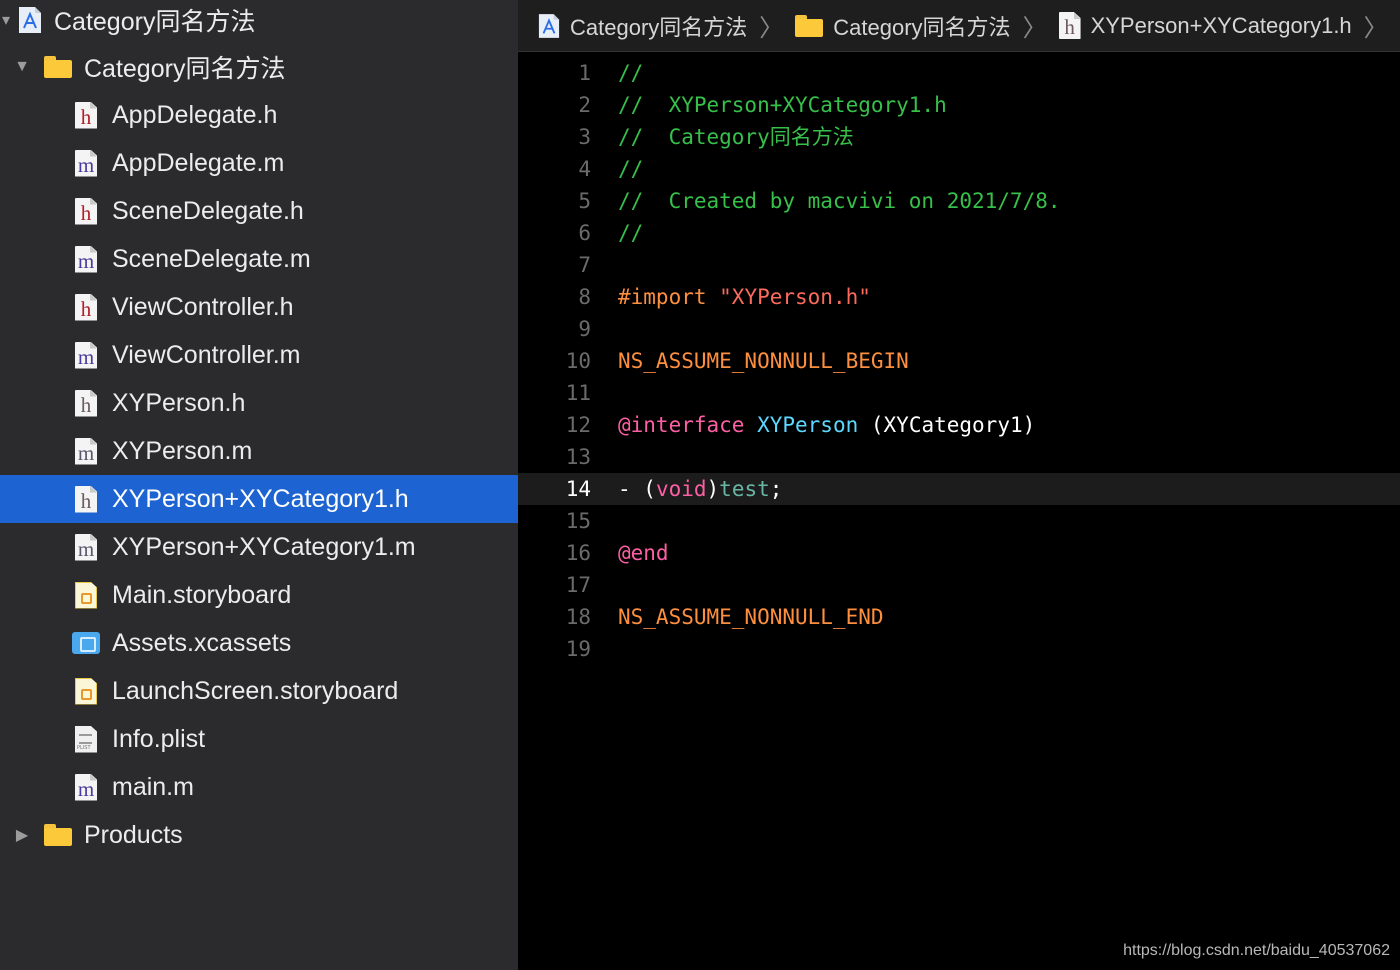 The width and height of the screenshot is (1400, 970). I want to click on code-line: 7, so click(959, 265).